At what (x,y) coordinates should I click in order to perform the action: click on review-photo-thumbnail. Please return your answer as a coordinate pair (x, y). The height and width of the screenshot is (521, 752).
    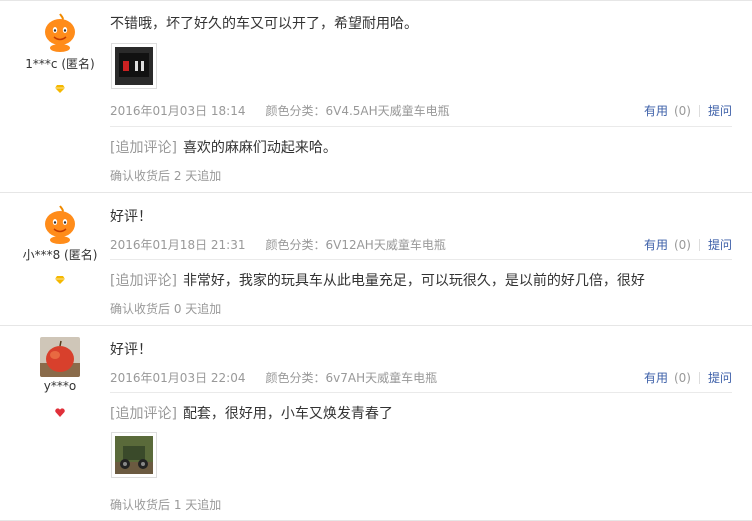
    Looking at the image, I should click on (134, 66).